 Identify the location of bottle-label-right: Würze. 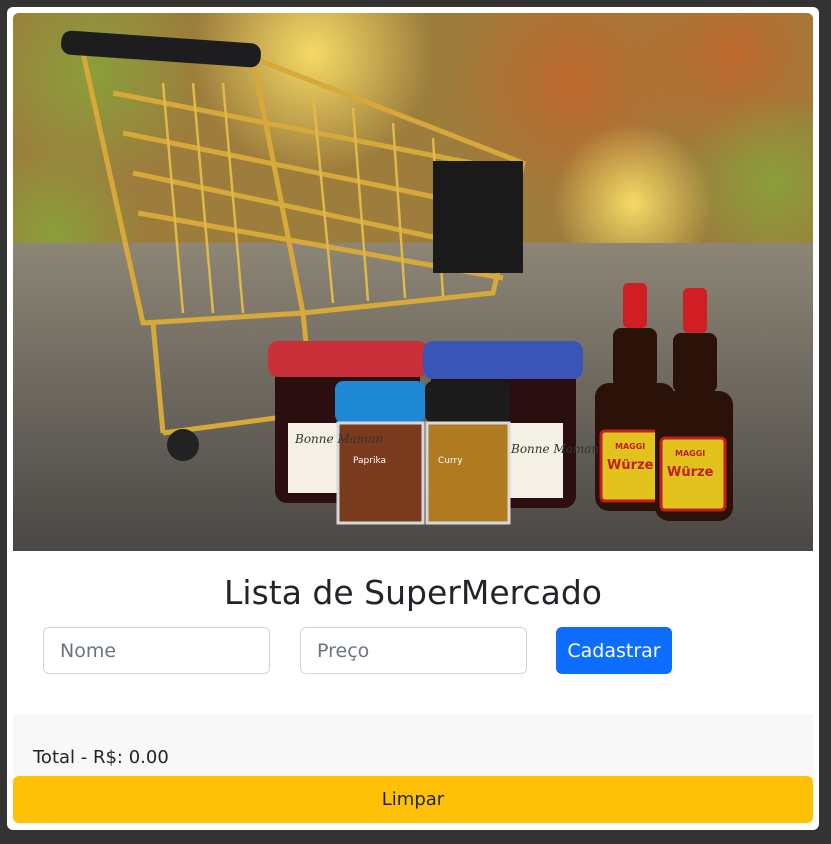
(690, 472).